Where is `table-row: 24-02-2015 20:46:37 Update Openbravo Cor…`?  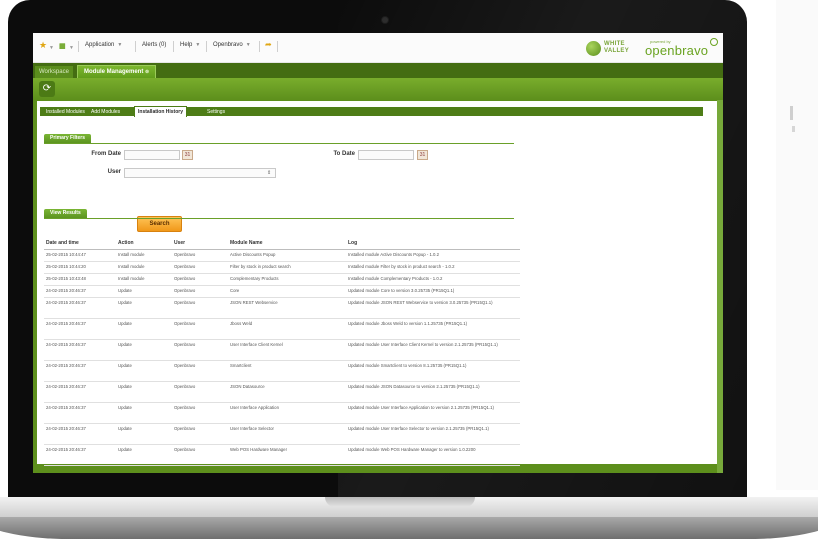 table-row: 24-02-2015 20:46:37 Update Openbravo Cor… is located at coordinates (282, 291).